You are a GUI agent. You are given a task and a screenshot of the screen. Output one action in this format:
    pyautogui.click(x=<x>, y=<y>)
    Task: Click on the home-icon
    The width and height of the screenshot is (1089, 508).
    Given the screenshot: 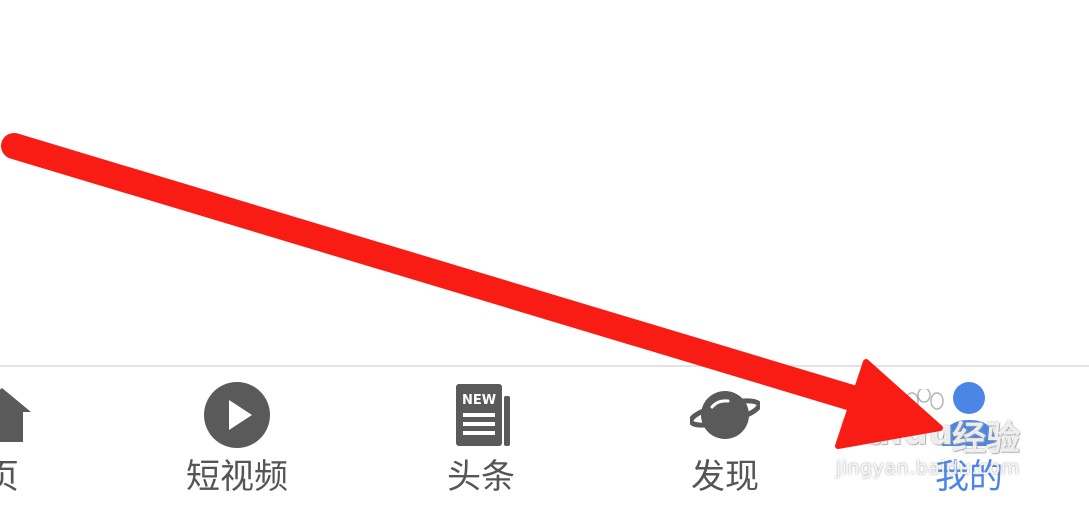 What is the action you would take?
    pyautogui.click(x=15, y=415)
    